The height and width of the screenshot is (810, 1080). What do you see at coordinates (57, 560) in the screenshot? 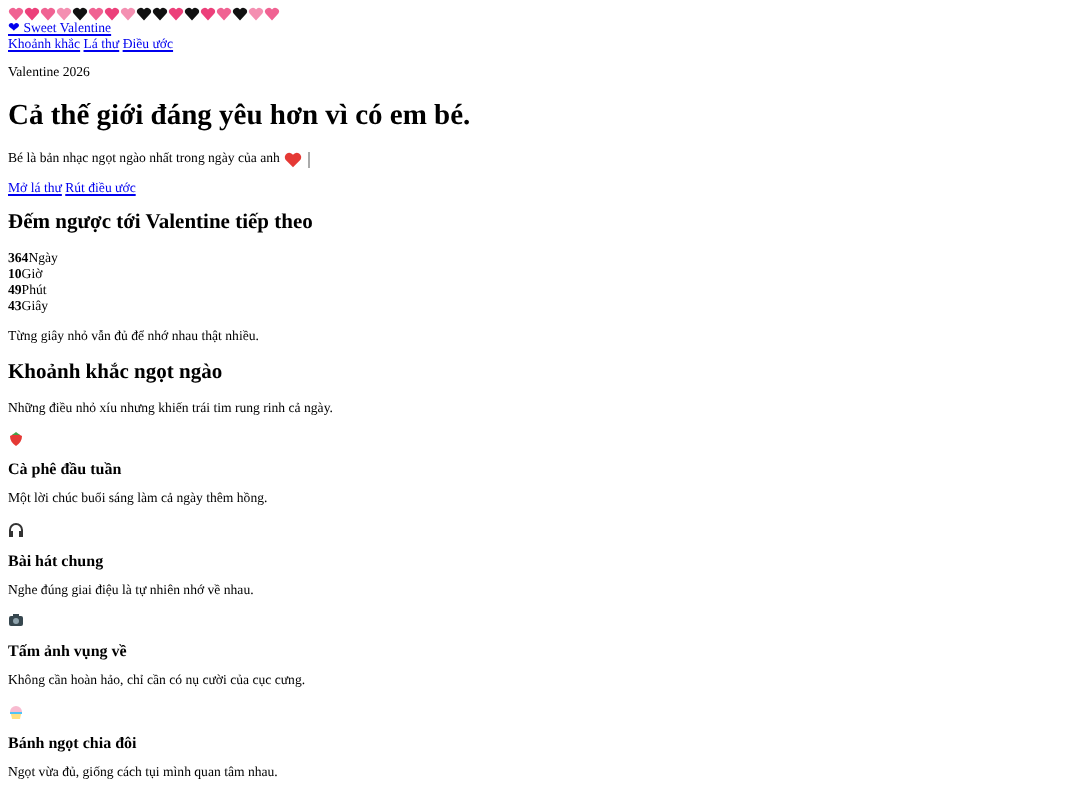
I see `moment-title: Bài hát chung` at bounding box center [57, 560].